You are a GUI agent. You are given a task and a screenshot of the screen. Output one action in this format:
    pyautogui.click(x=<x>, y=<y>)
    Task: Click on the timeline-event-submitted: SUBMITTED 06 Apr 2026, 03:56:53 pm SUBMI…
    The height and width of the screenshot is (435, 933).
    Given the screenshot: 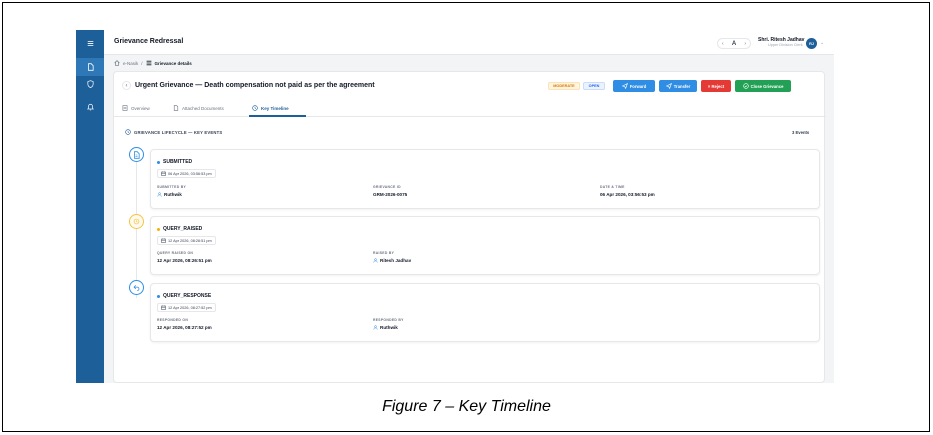 What is the action you would take?
    pyautogui.click(x=485, y=179)
    